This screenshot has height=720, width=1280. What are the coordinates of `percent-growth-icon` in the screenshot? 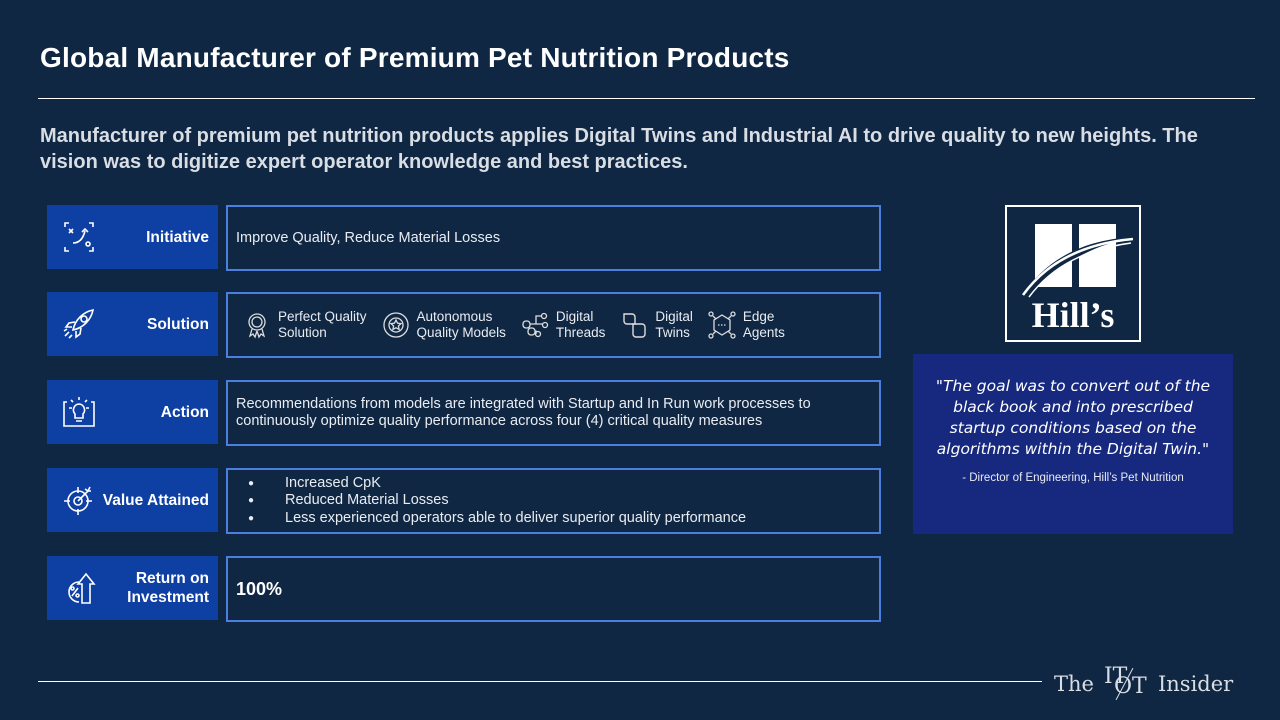 It's located at (79, 588).